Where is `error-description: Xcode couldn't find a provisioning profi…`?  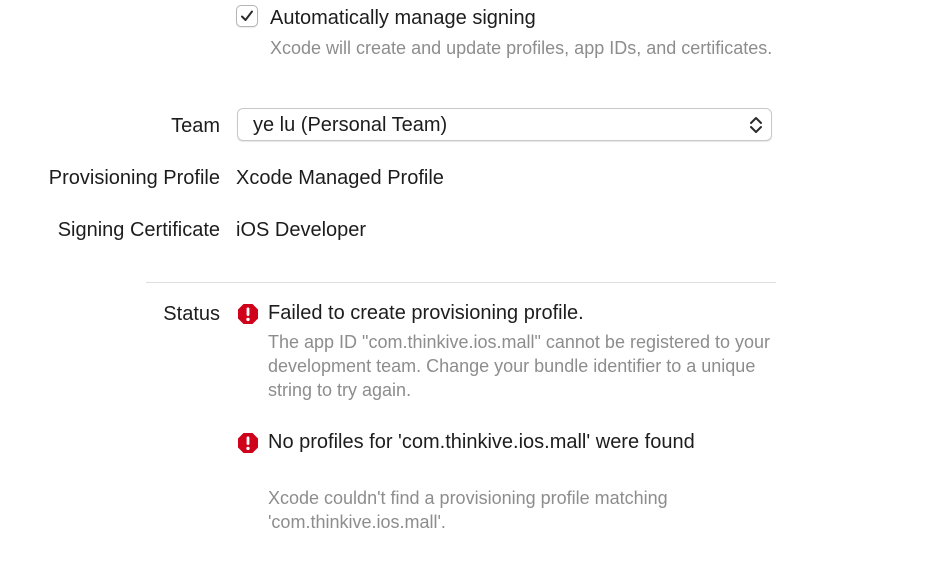
error-description: Xcode couldn't find a provisioning profi… is located at coordinates (468, 510).